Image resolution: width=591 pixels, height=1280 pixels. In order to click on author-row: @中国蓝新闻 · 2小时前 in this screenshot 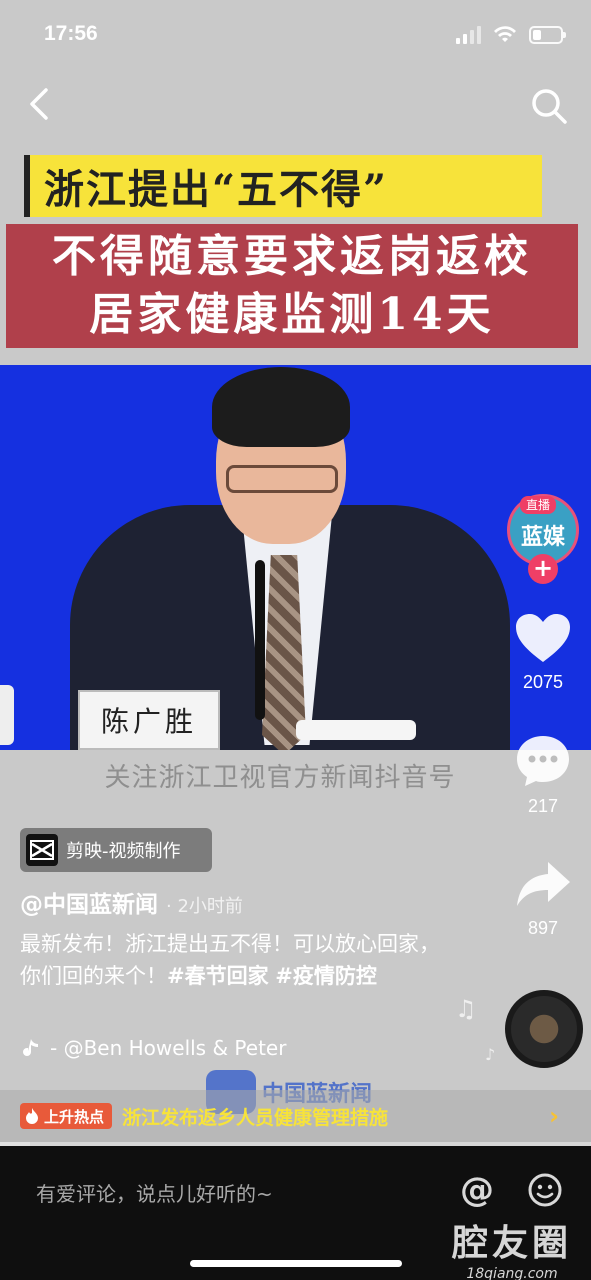, I will do `click(131, 902)`.